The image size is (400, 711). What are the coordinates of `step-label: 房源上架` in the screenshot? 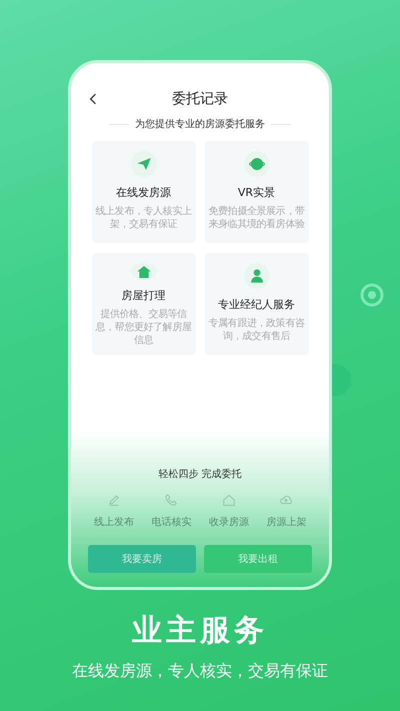 It's located at (286, 522).